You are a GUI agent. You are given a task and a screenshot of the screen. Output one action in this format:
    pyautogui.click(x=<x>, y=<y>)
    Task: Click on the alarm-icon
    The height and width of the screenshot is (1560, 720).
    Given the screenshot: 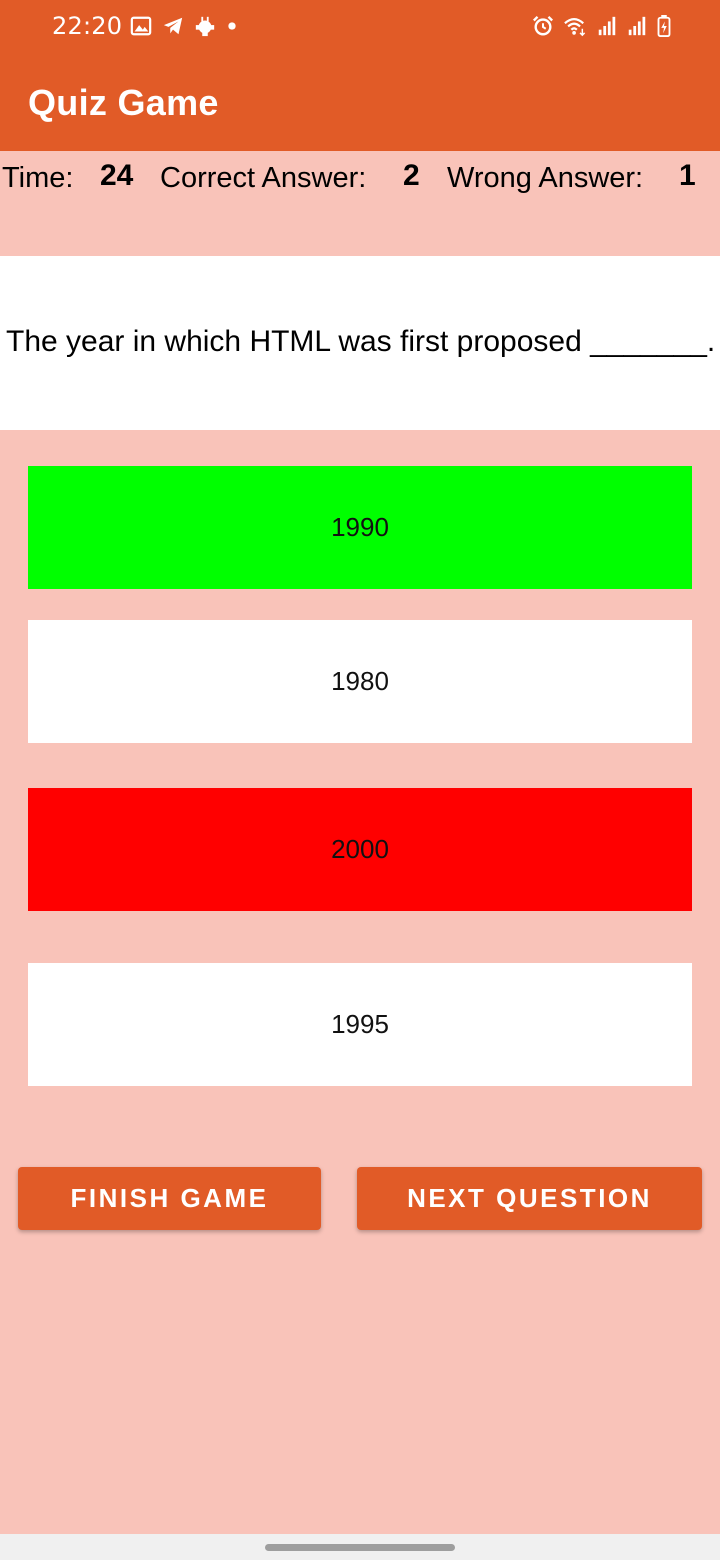 What is the action you would take?
    pyautogui.click(x=543, y=26)
    